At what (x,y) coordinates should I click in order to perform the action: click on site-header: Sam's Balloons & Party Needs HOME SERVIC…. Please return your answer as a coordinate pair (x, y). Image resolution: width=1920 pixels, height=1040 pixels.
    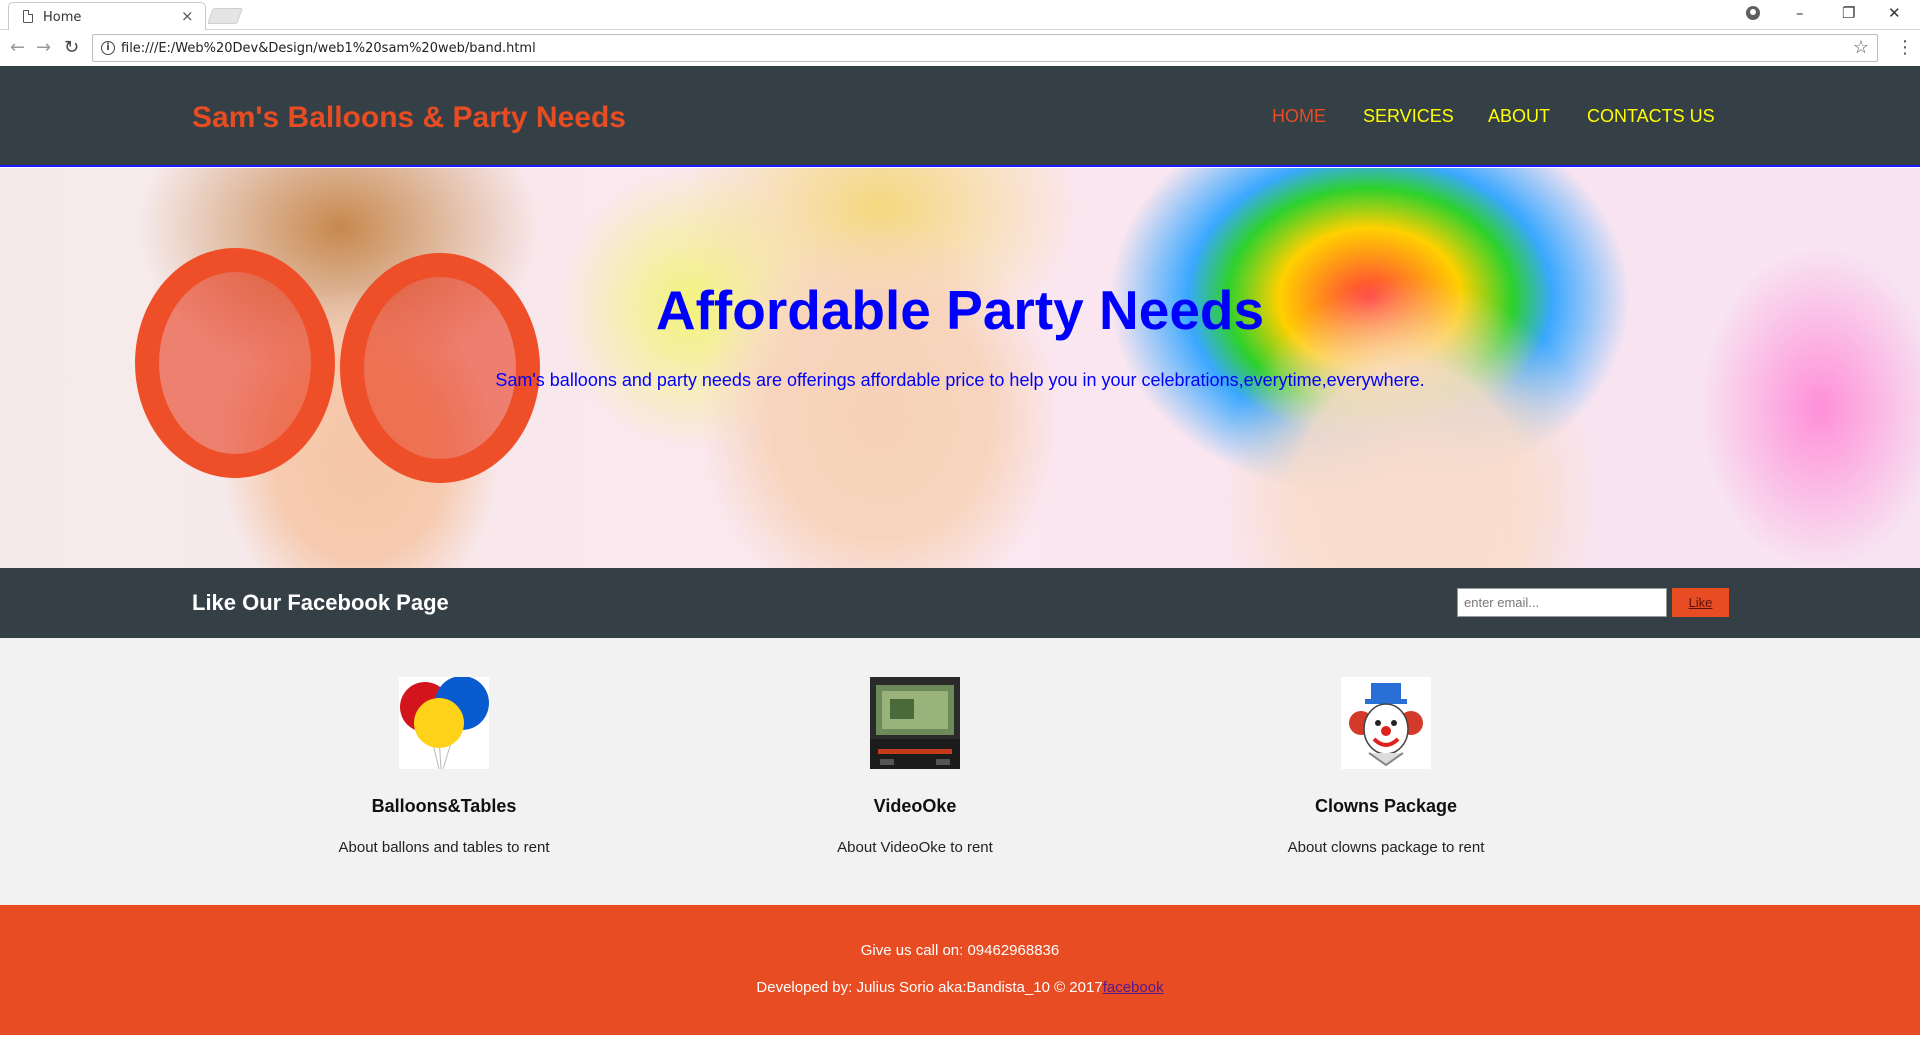
    Looking at the image, I should click on (960, 116).